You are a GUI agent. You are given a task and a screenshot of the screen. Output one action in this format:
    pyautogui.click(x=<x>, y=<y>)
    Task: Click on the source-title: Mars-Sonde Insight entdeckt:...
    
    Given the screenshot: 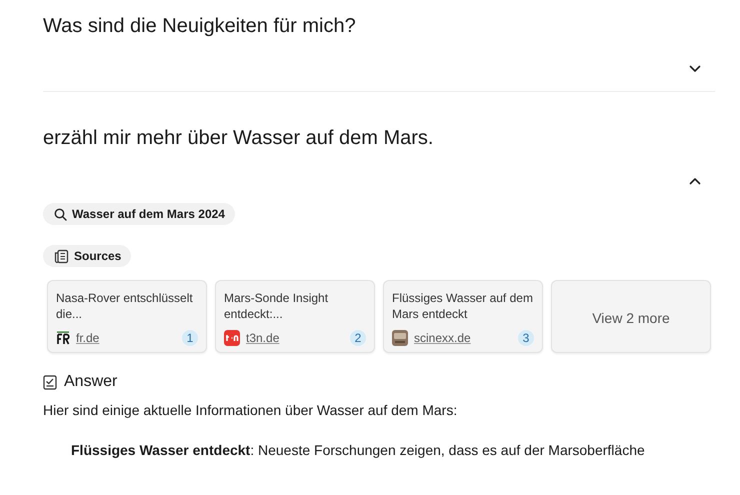 What is the action you would take?
    pyautogui.click(x=277, y=306)
    